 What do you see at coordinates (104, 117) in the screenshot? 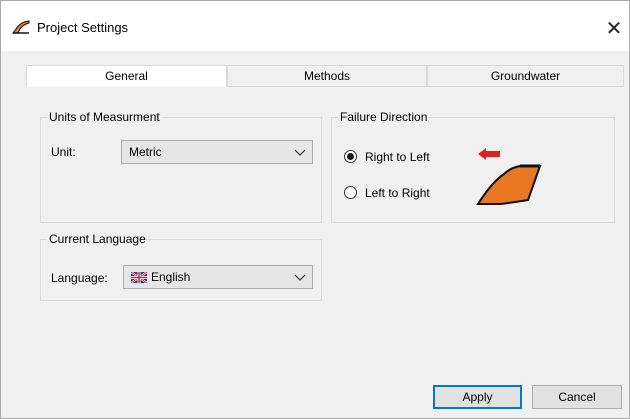
I see `units-group-label: Units of Measurment` at bounding box center [104, 117].